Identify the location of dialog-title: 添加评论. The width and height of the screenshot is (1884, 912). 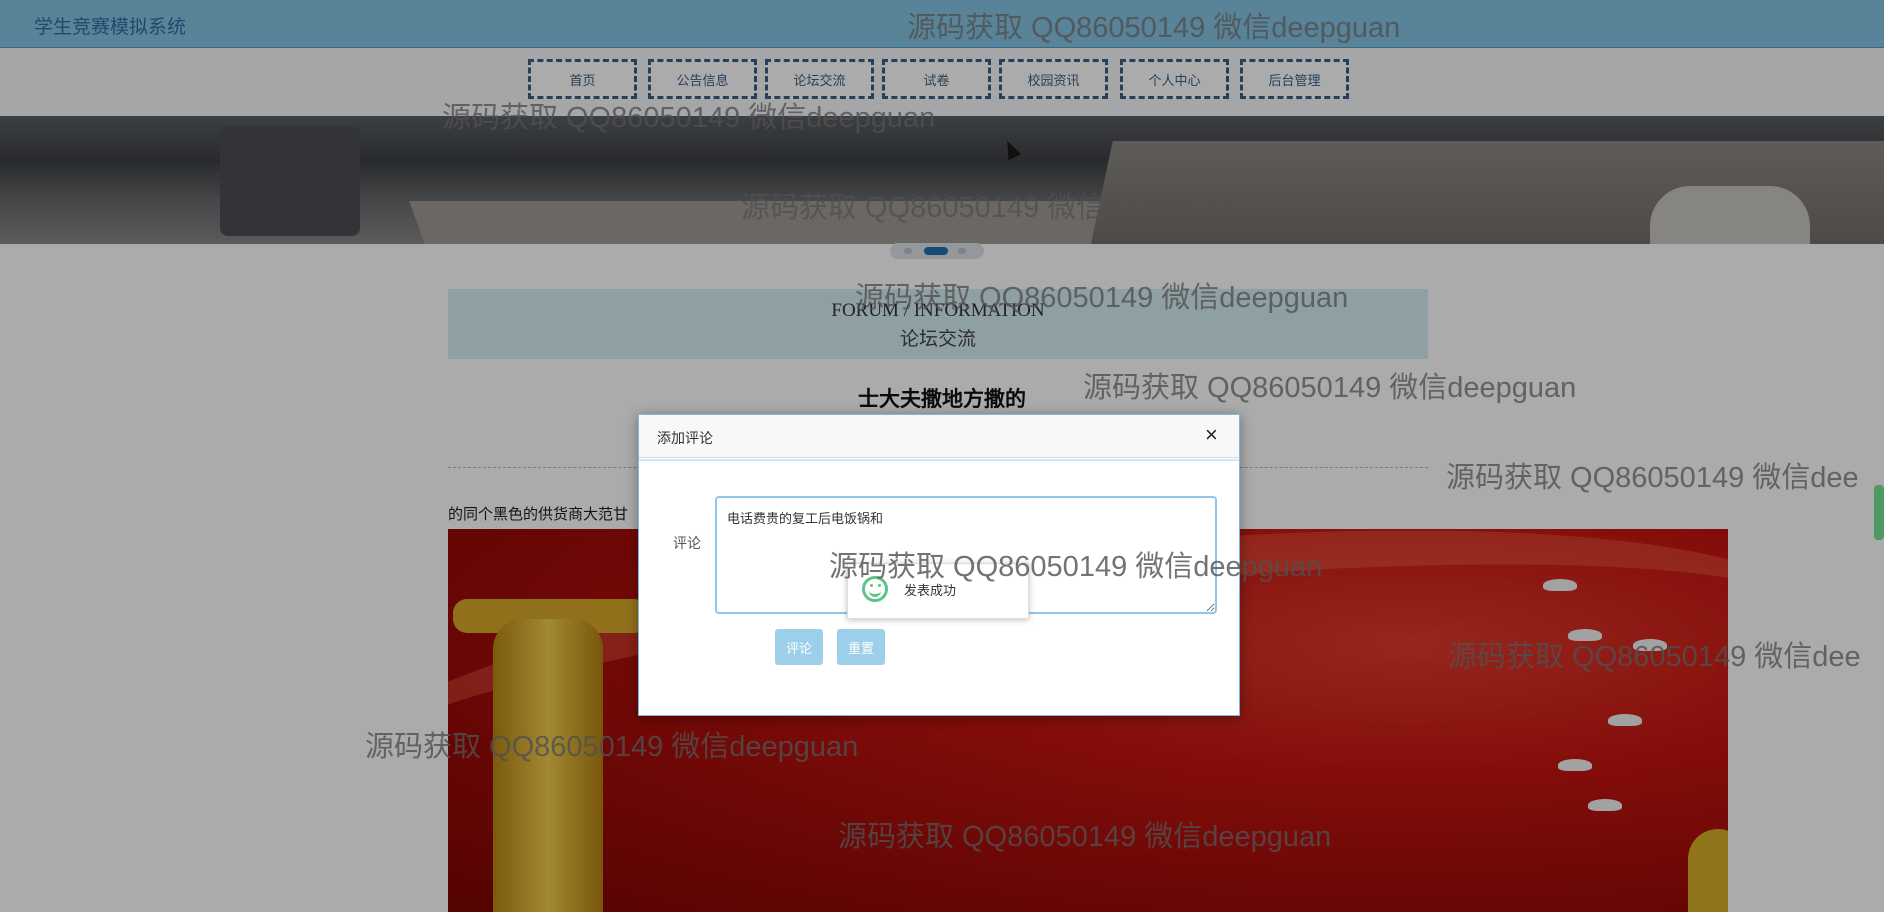
(685, 438).